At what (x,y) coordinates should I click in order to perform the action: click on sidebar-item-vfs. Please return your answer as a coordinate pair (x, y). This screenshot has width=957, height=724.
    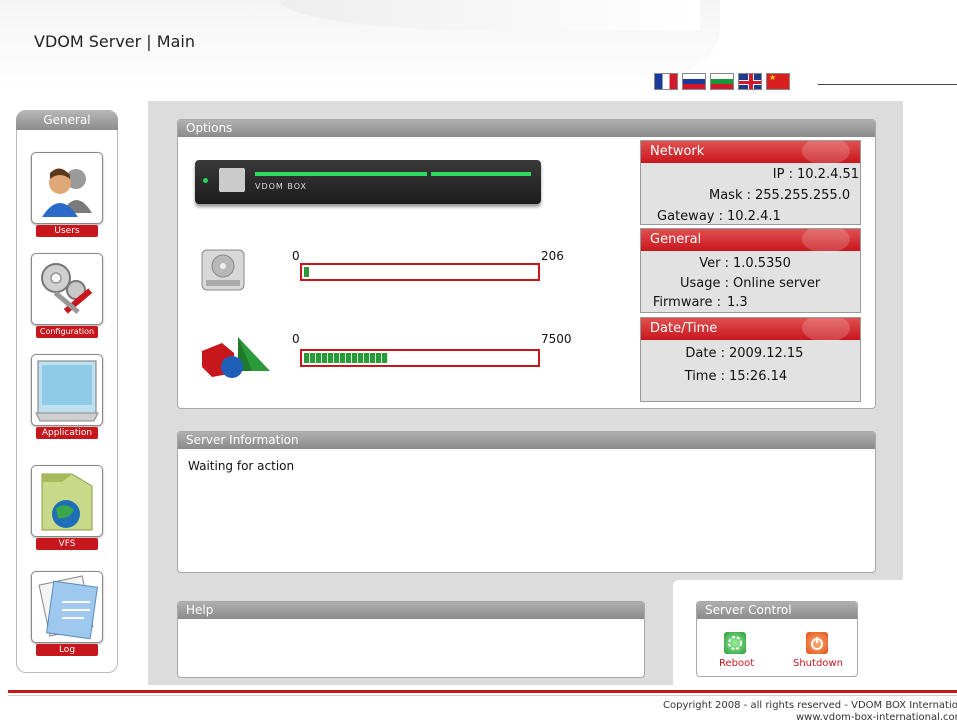
    Looking at the image, I should click on (67, 501).